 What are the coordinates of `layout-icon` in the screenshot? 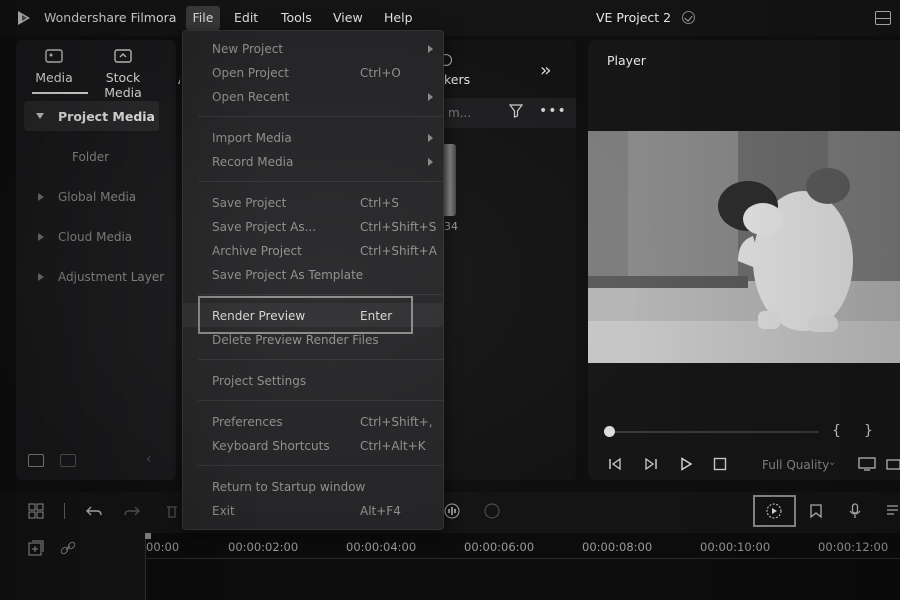 It's located at (883, 18).